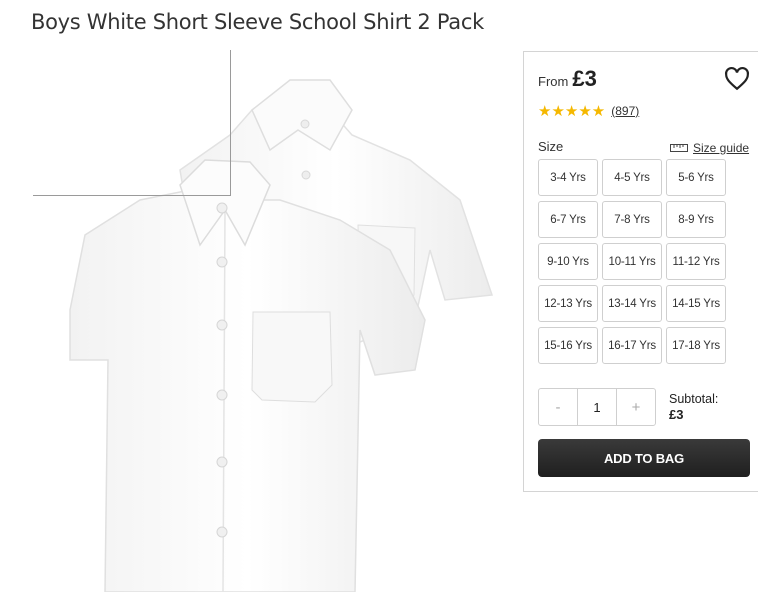  I want to click on size-guide-link: Size guide, so click(709, 148).